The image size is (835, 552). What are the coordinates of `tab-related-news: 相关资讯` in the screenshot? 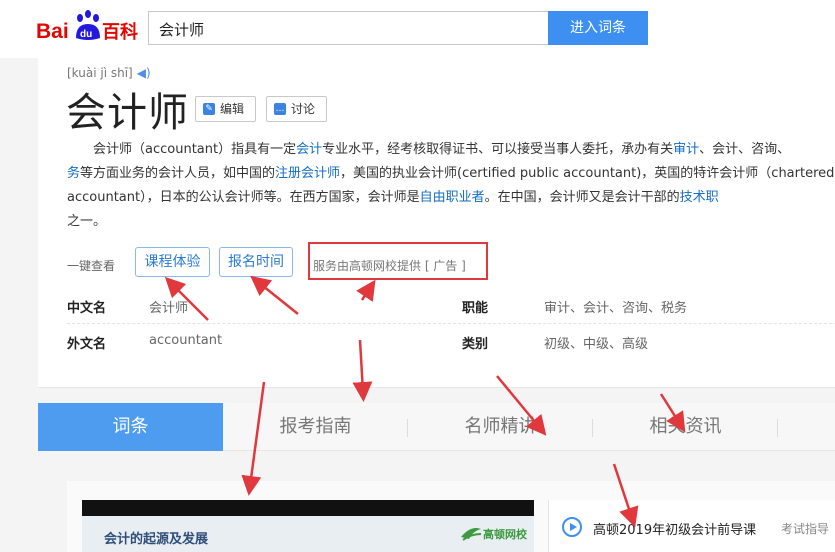 It's located at (685, 427).